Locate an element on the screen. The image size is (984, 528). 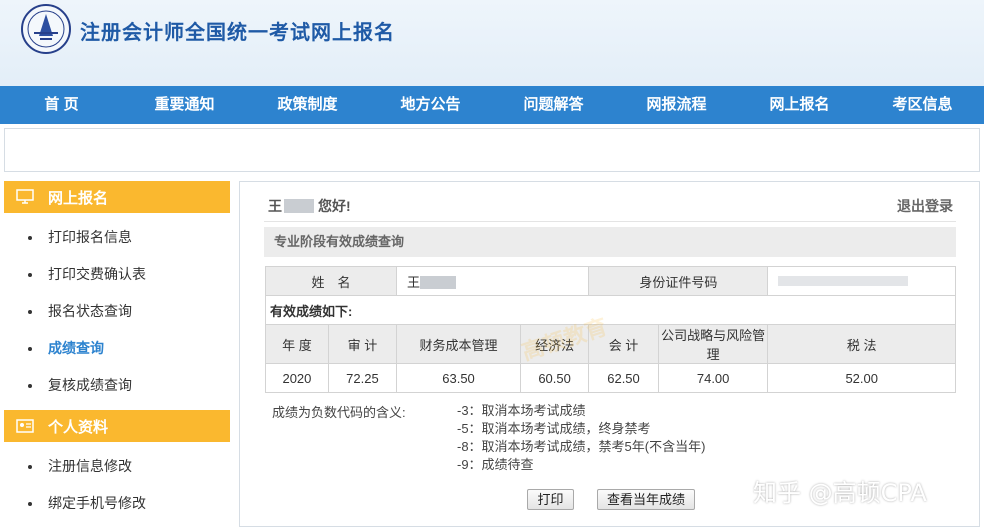
code-item: -3：取消本场考试成绩 is located at coordinates (521, 410).